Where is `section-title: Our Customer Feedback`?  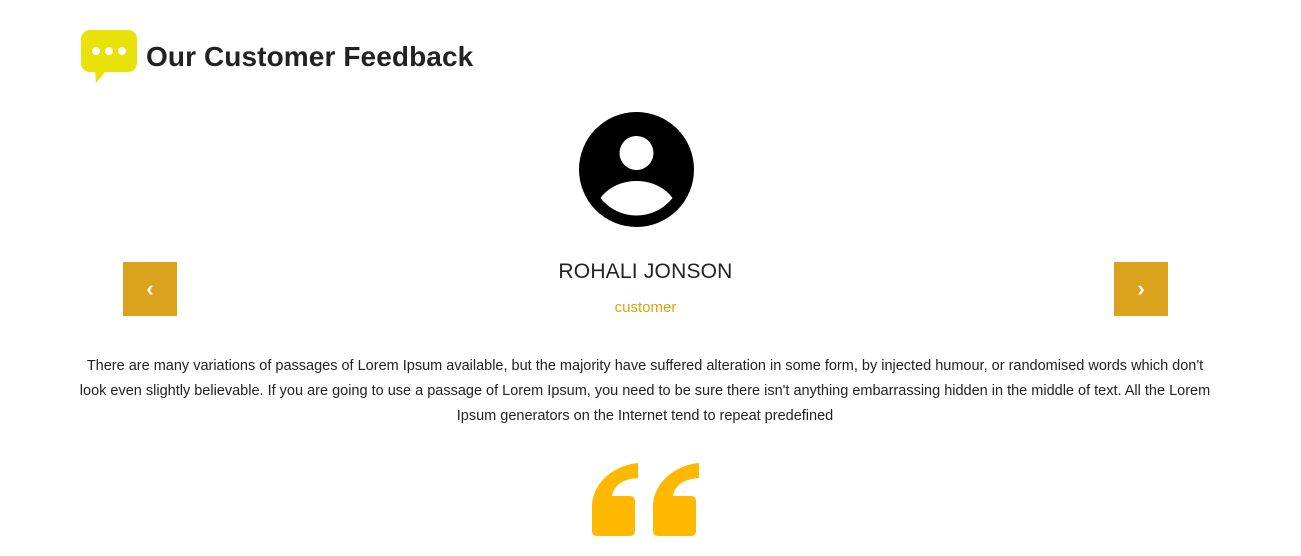
section-title: Our Customer Feedback is located at coordinates (310, 56).